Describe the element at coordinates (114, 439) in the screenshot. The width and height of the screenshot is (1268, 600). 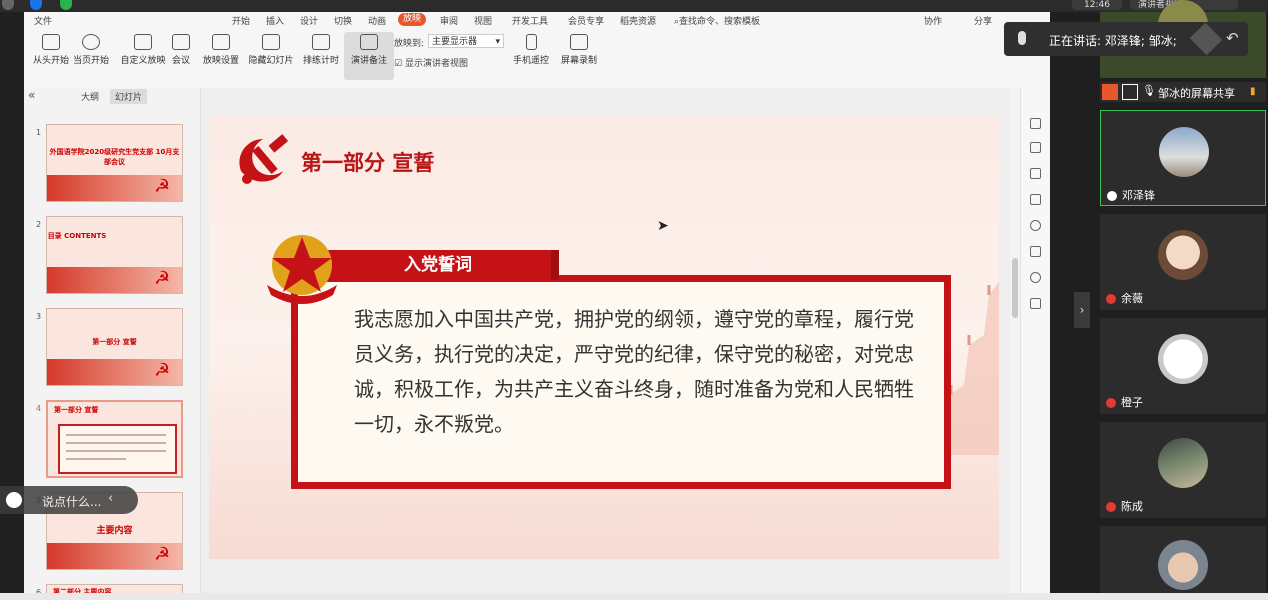
I see `slide-thumb-4: 第一部分 宣誓` at that location.